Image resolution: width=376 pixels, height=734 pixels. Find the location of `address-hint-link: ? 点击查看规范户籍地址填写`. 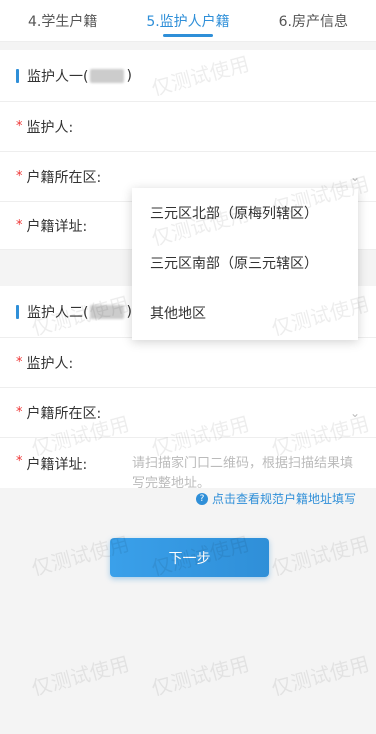

address-hint-link: ? 点击查看规范户籍地址填写 is located at coordinates (276, 498).